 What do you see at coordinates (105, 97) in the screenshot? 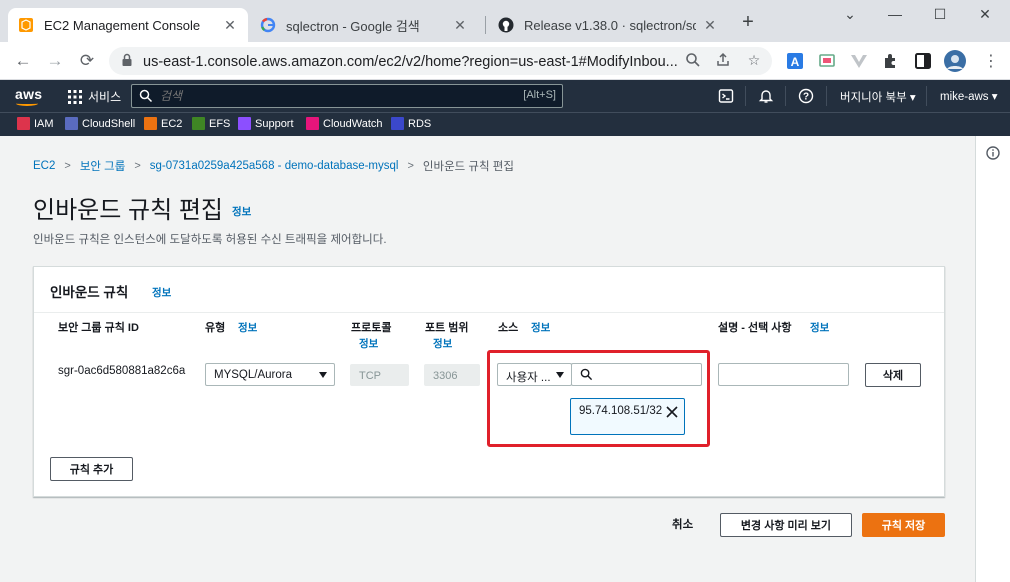
I see `services-label: 서비스` at bounding box center [105, 97].